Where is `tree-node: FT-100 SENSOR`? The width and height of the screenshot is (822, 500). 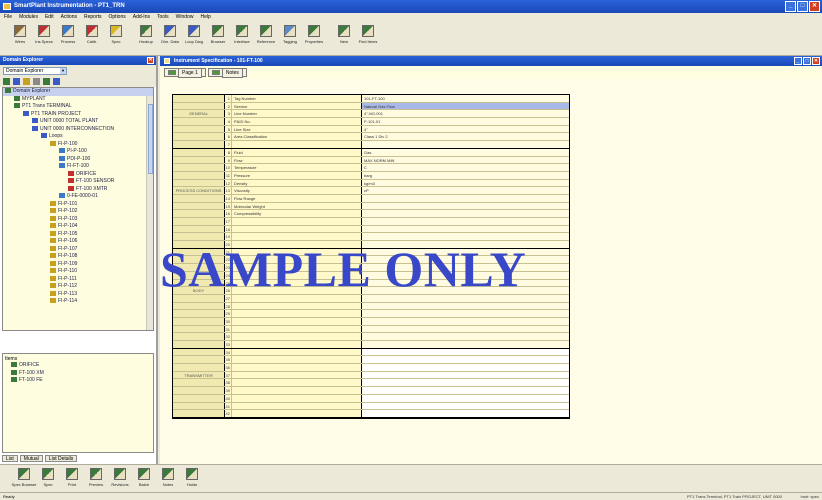 tree-node: FT-100 SENSOR is located at coordinates (78, 182).